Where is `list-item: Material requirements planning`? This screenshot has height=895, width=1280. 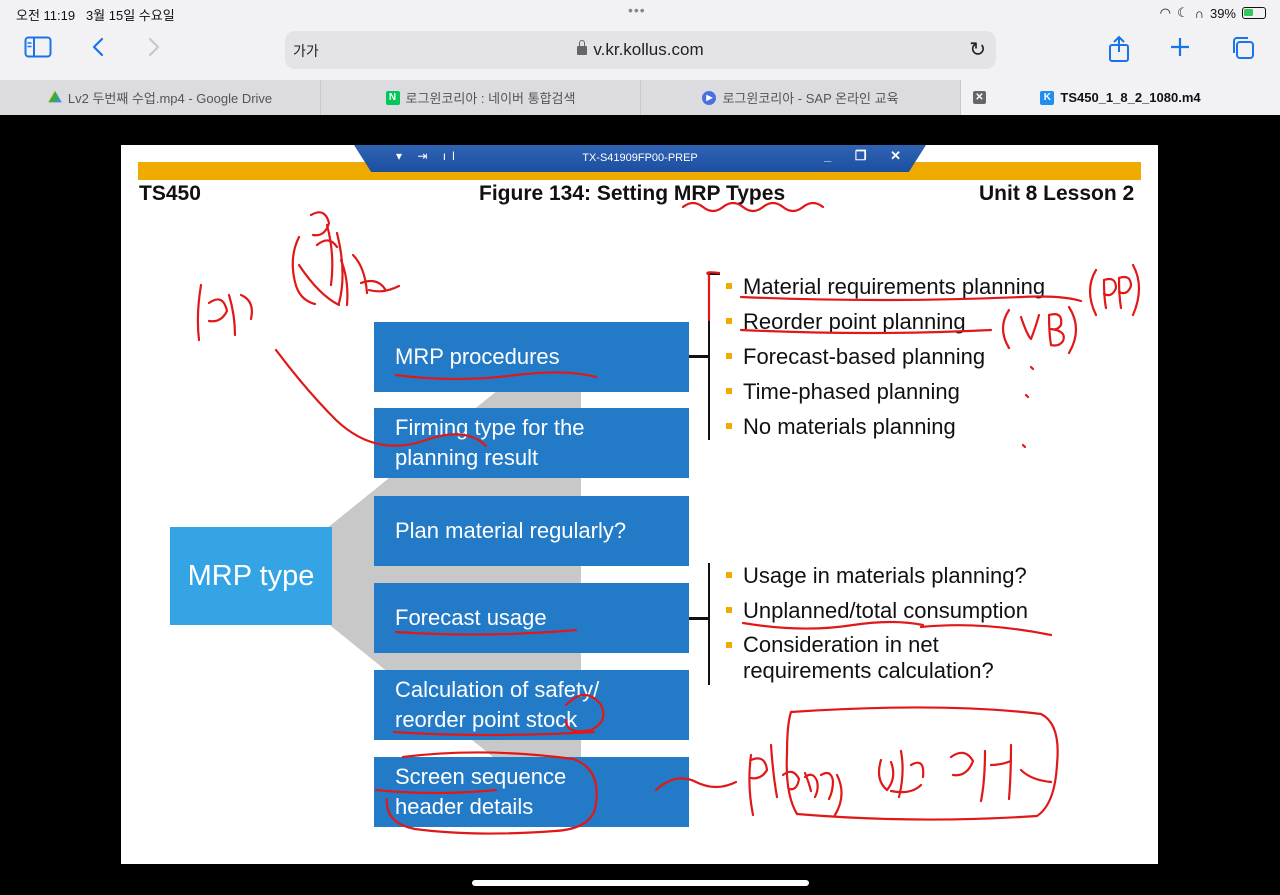
list-item: Material requirements planning is located at coordinates (885, 286).